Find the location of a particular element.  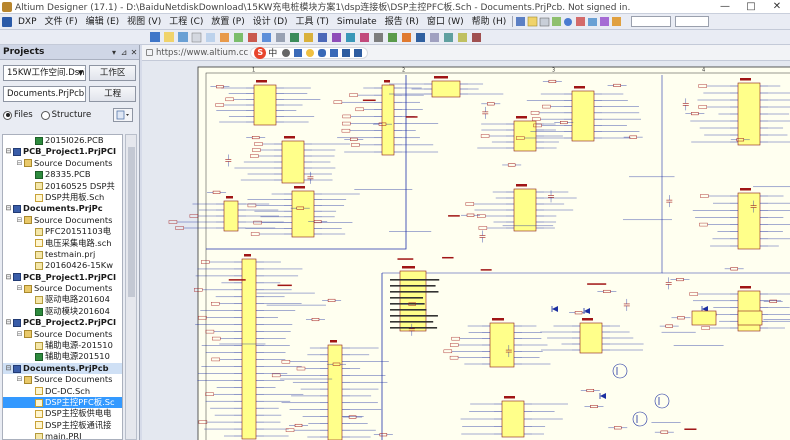

tree-scrollbar is located at coordinates (131, 287).